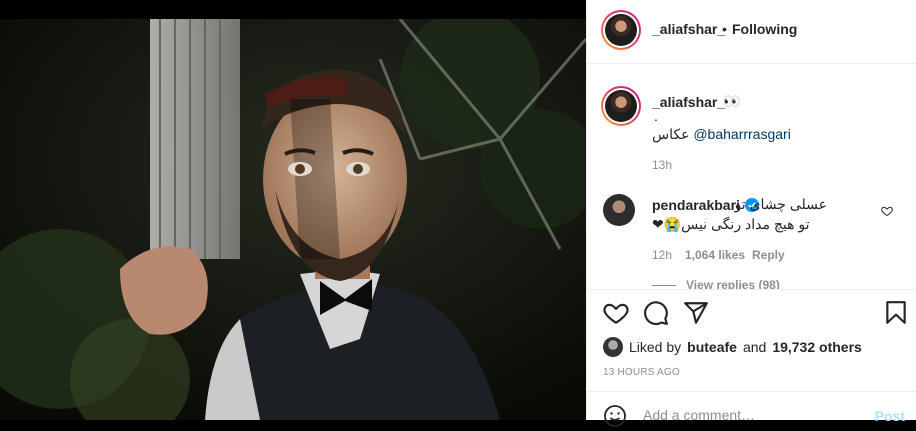  Describe the element at coordinates (621, 106) in the screenshot. I see `caption-avatar` at that location.